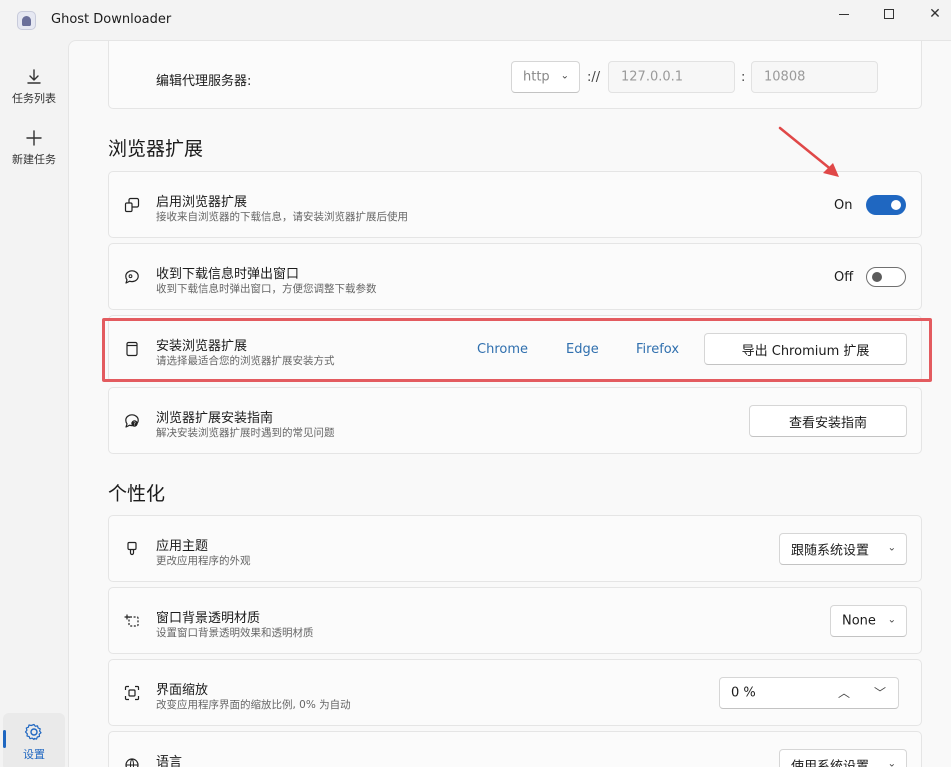  Describe the element at coordinates (475, 20) in the screenshot. I see `title-bar: Ghost Downloader ✕` at that location.